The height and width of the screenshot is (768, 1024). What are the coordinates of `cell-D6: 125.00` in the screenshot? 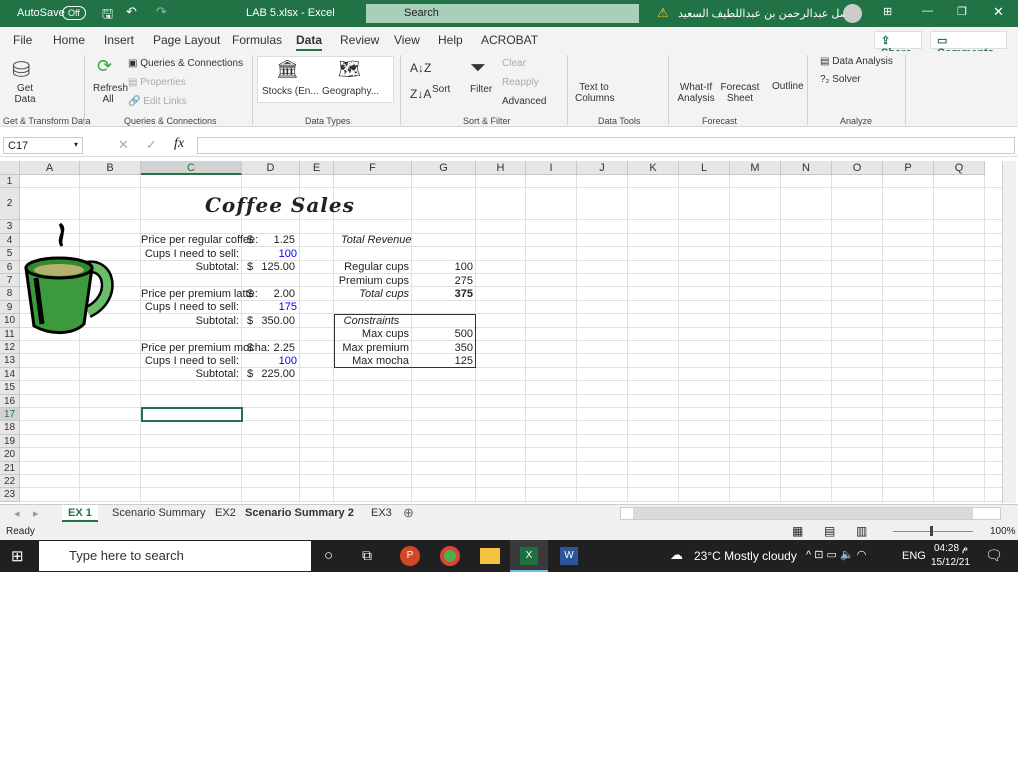 It's located at (268, 267).